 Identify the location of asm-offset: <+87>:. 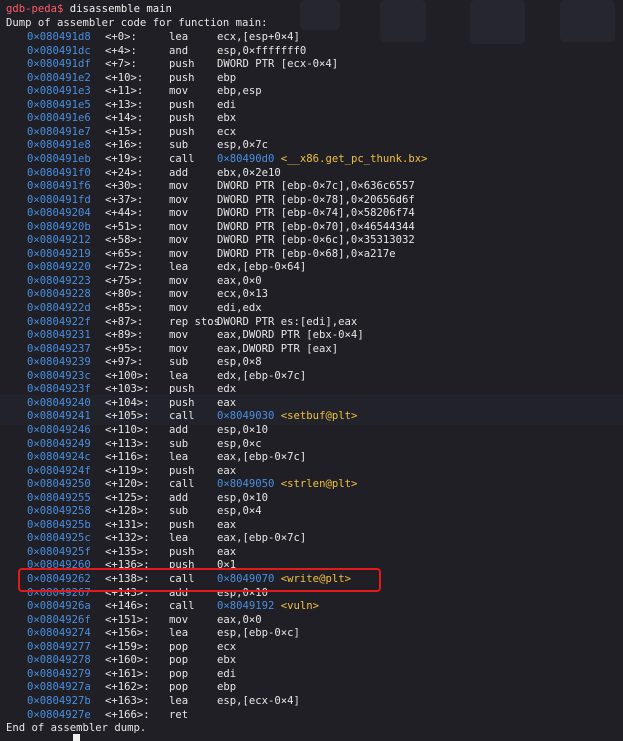
(124, 321).